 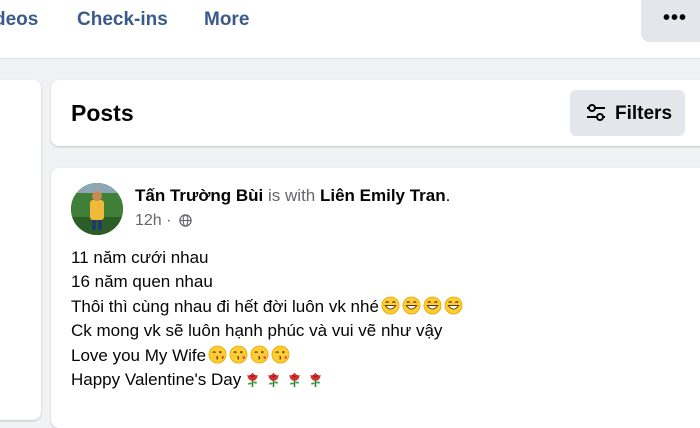 I want to click on post-author-line: Tấn Trường Bùi is with Liên Emily Tran., so click(x=292, y=196).